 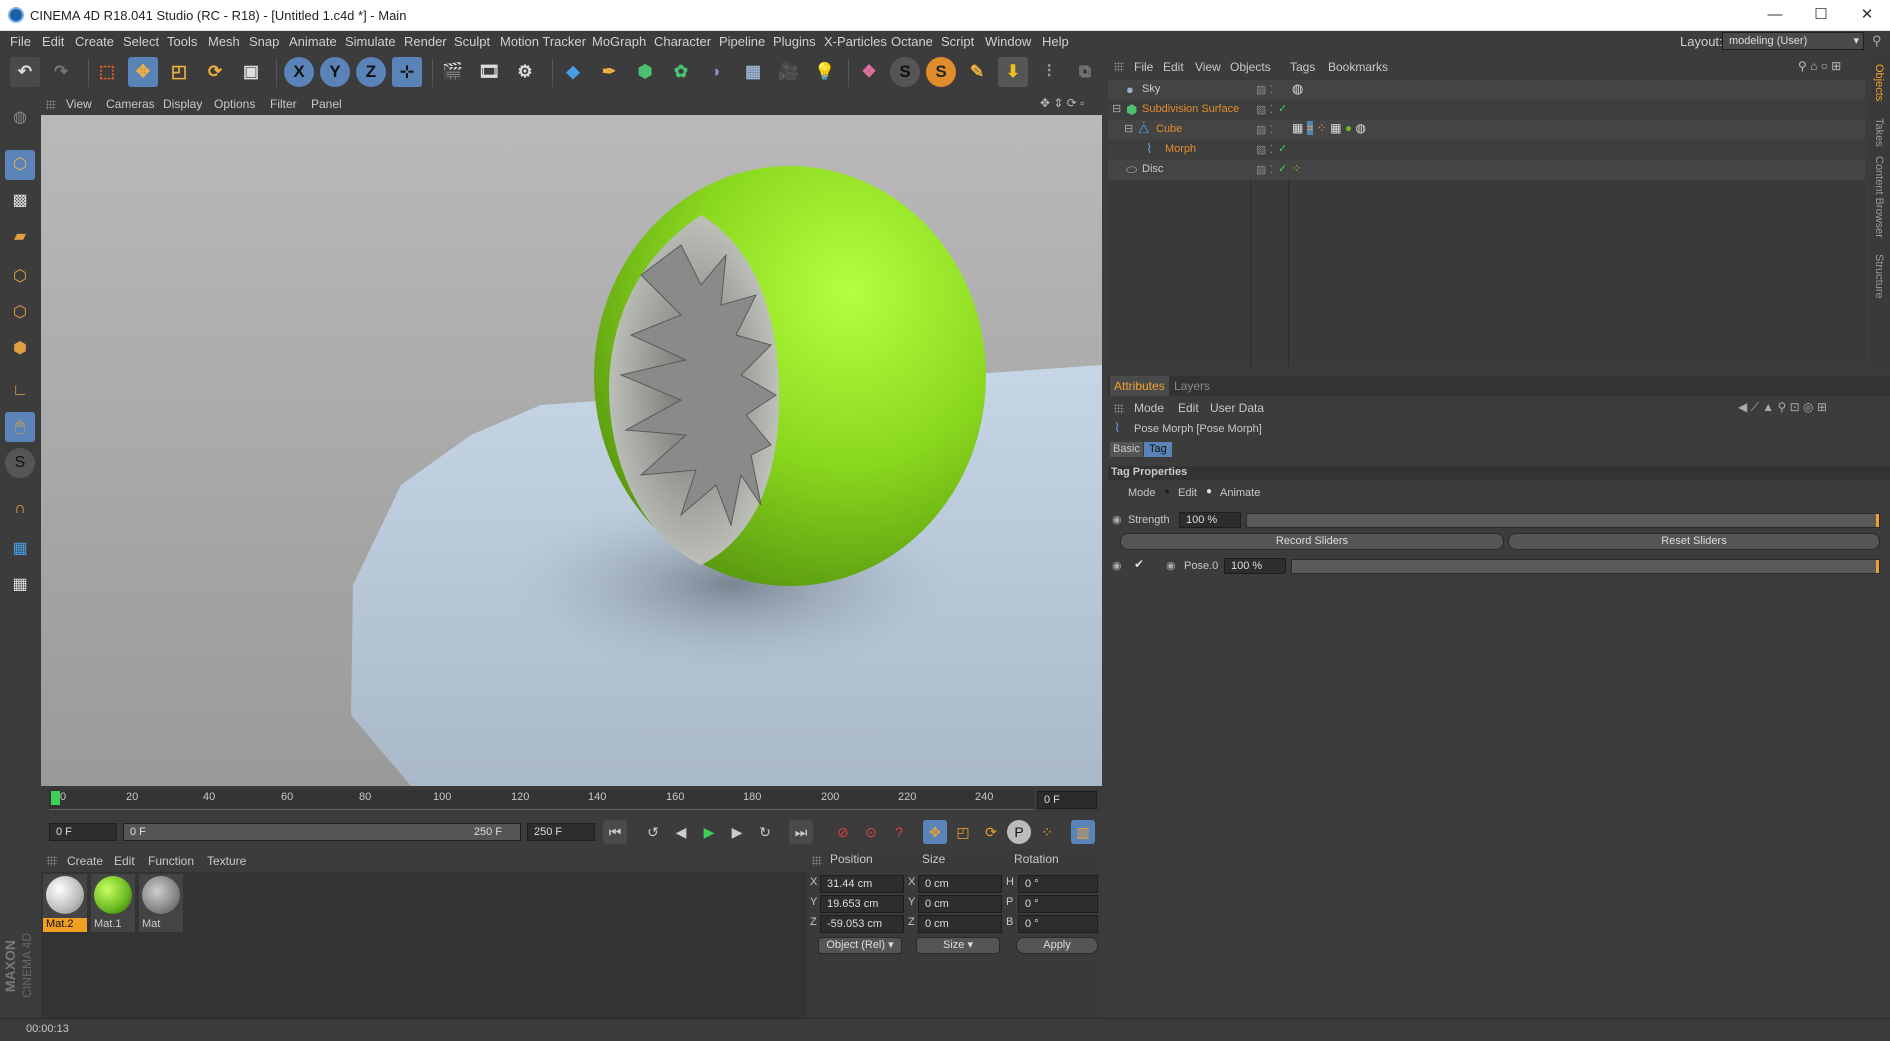 I want to click on menu-script: Script, so click(x=957, y=41).